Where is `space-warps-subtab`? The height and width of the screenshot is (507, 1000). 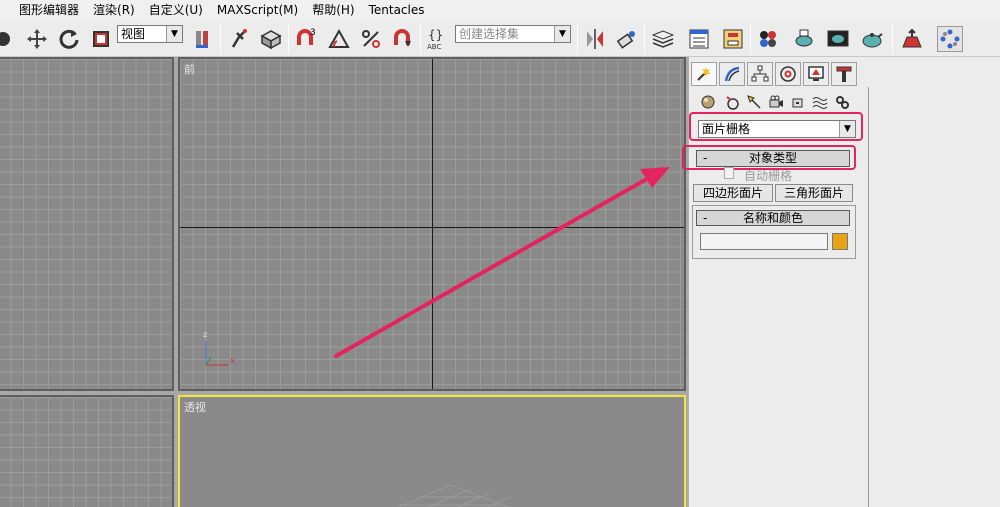
space-warps-subtab is located at coordinates (820, 102).